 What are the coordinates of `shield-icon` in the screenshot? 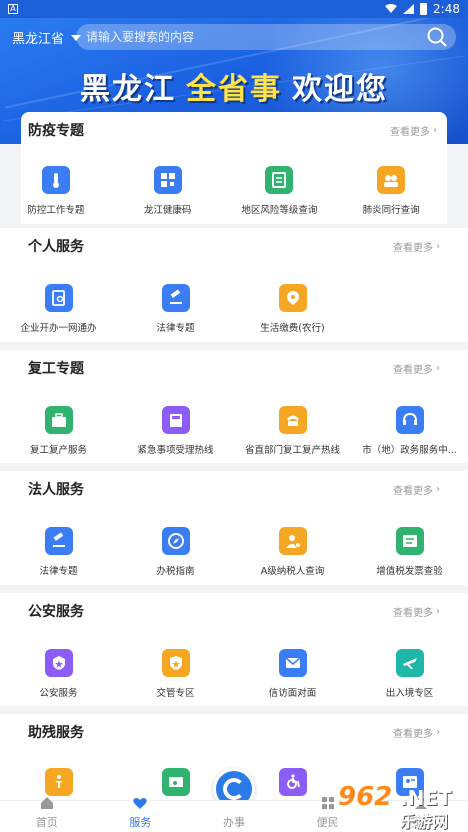 It's located at (175, 663).